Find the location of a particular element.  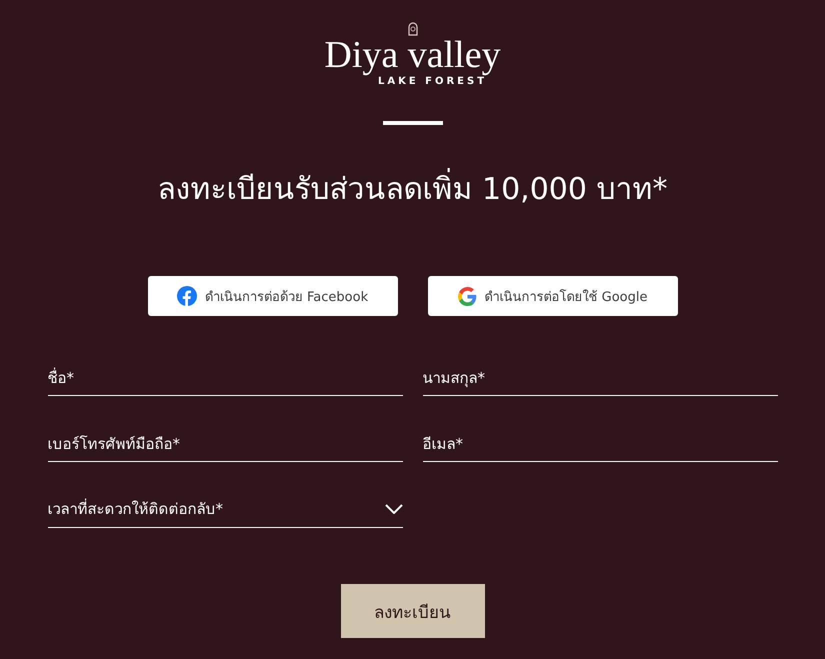

input-field: เบอร์โทรศัพท์มือถือ* is located at coordinates (225, 443).